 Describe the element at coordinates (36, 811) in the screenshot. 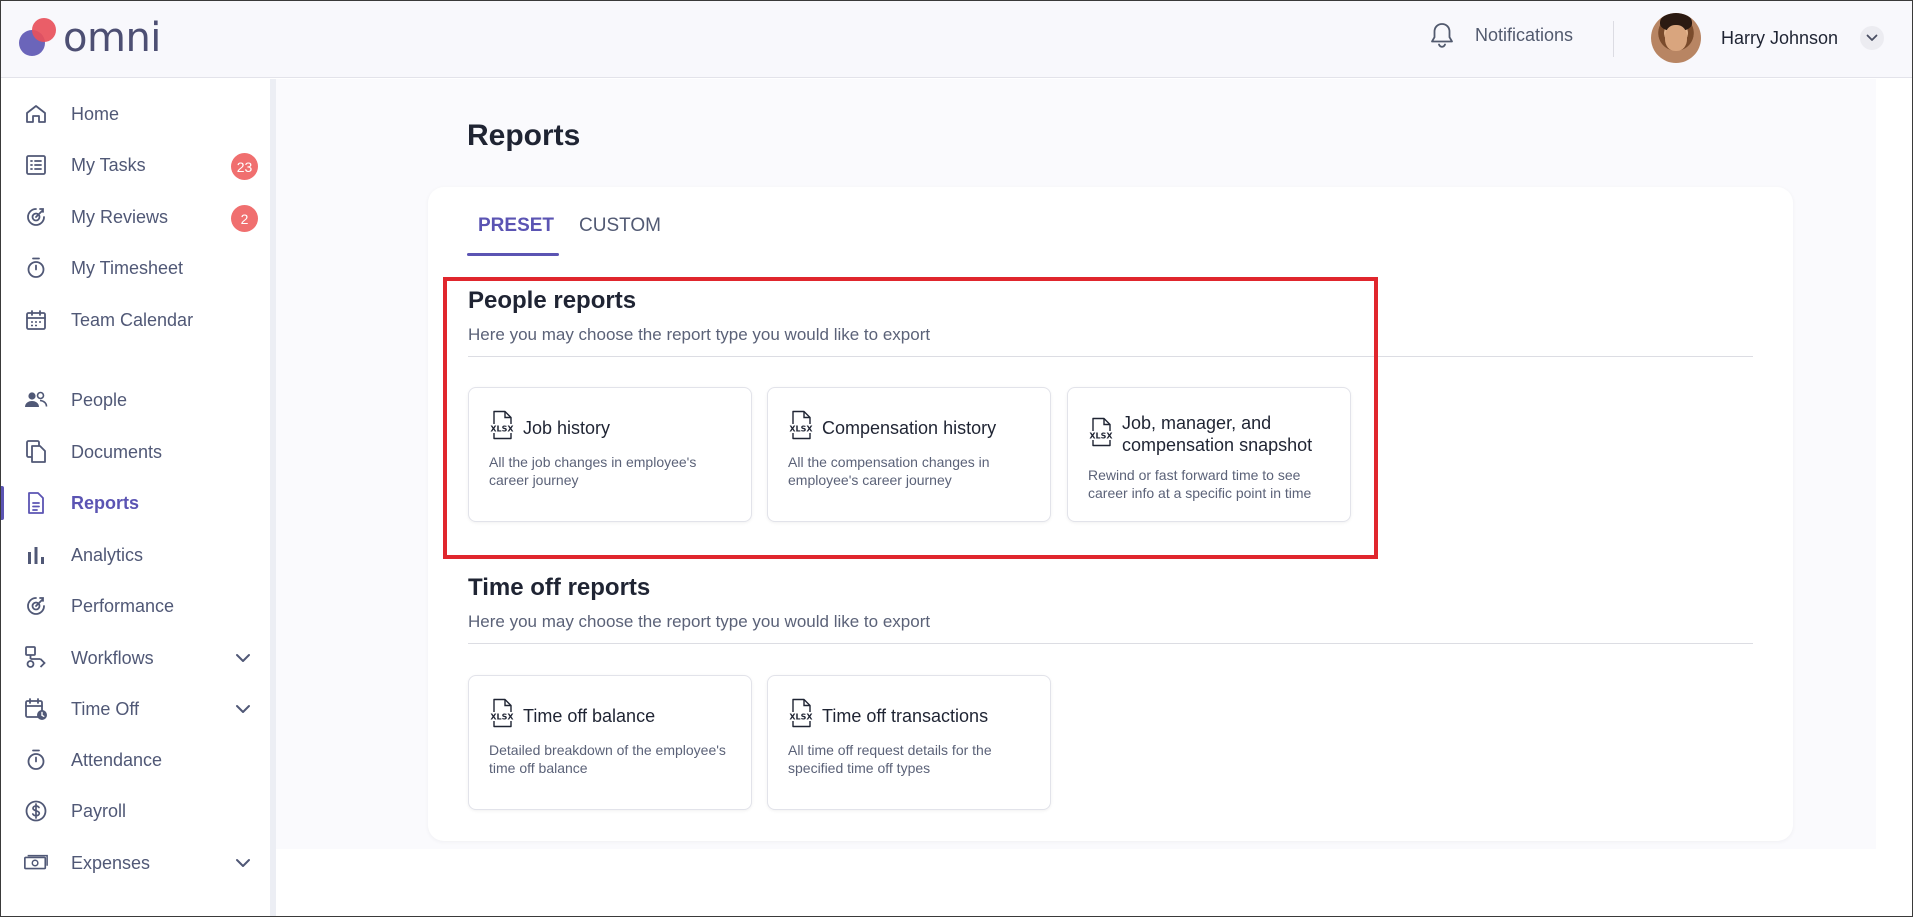

I see `dollar-icon` at that location.